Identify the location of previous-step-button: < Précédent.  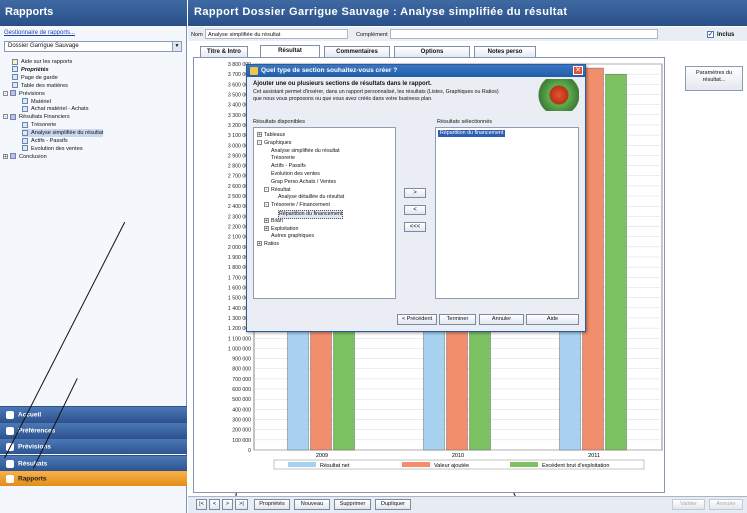
(417, 319).